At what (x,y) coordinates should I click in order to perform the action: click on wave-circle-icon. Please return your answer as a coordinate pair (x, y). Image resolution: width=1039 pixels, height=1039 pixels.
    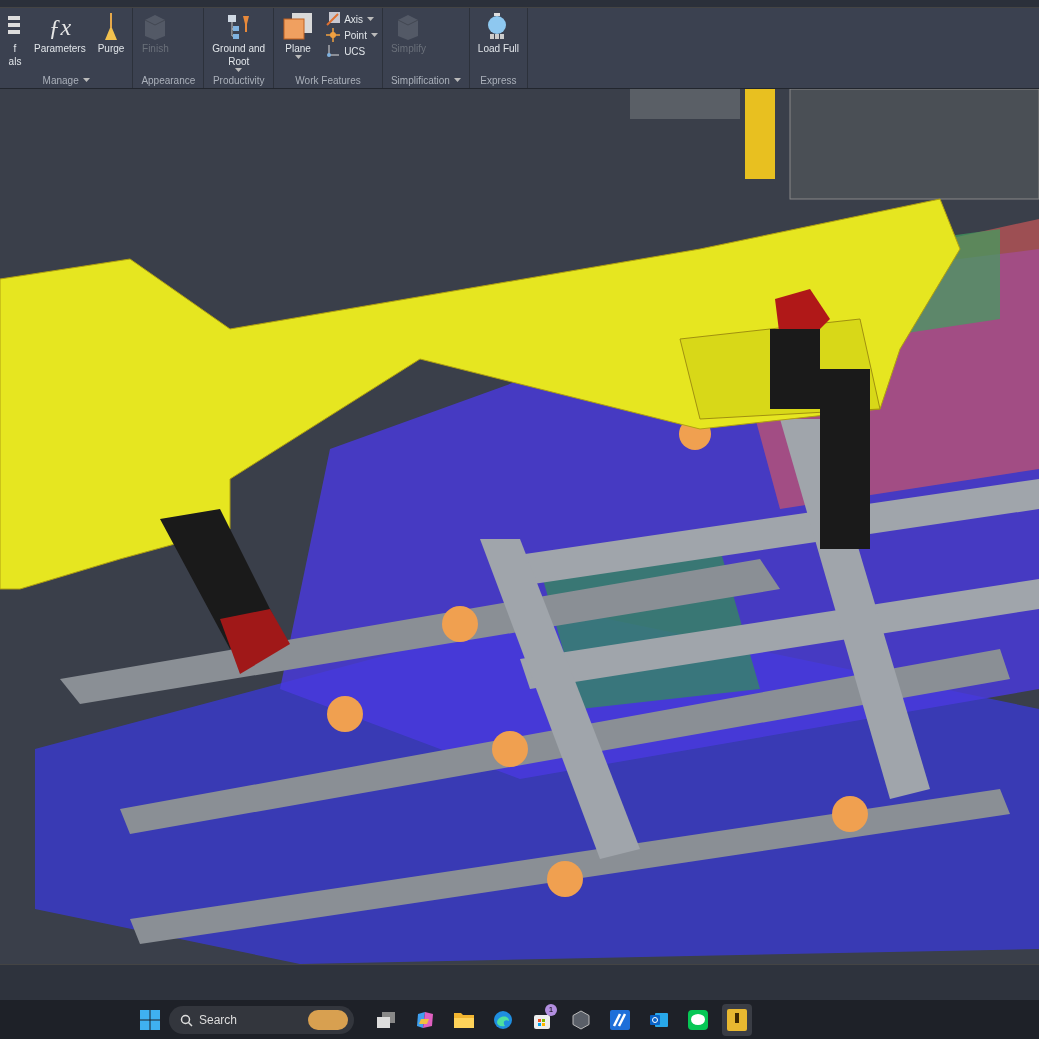
    Looking at the image, I should click on (503, 1019).